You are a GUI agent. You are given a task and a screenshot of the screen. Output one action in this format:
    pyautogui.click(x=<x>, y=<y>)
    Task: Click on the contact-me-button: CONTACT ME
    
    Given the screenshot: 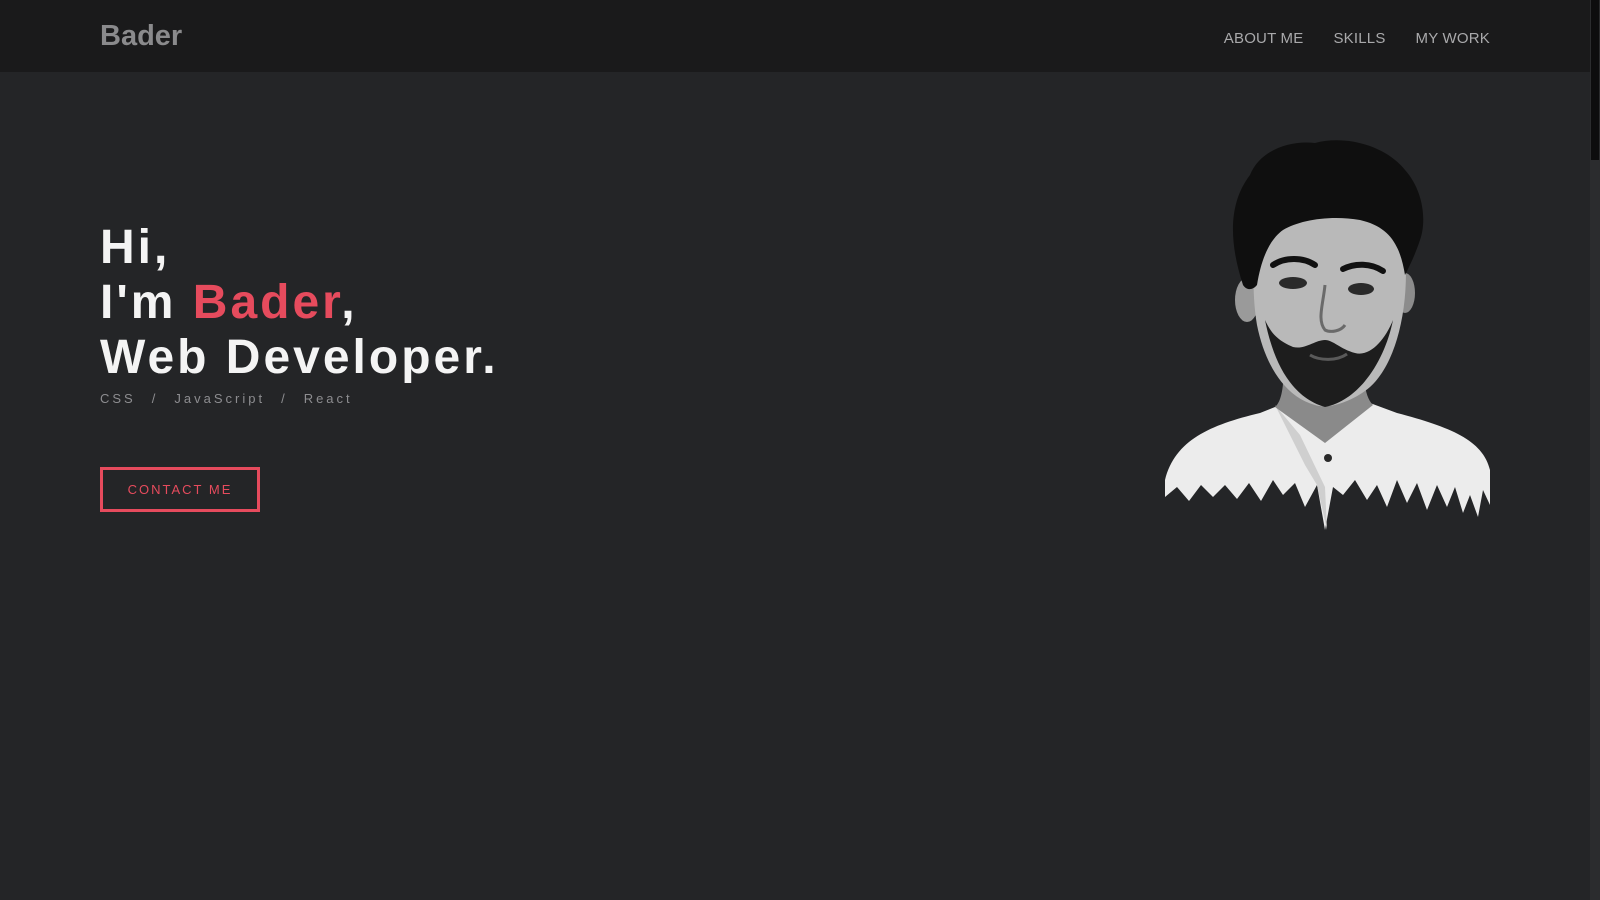 What is the action you would take?
    pyautogui.click(x=180, y=489)
    